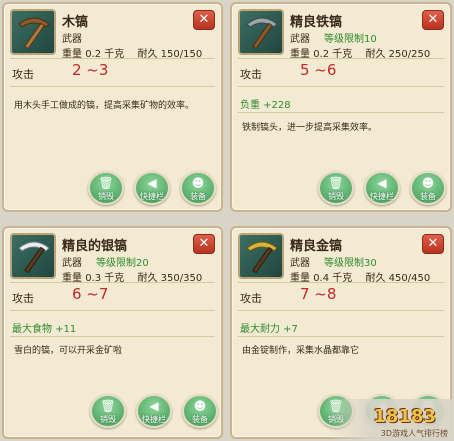  What do you see at coordinates (95, 246) in the screenshot?
I see `item-name: 精良的银镐` at bounding box center [95, 246].